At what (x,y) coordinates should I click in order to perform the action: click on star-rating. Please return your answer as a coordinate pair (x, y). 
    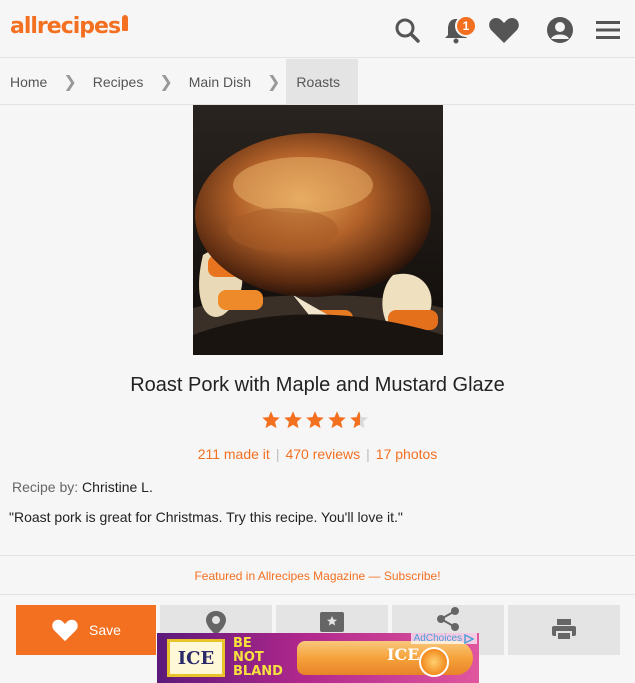
    Looking at the image, I should click on (315, 420).